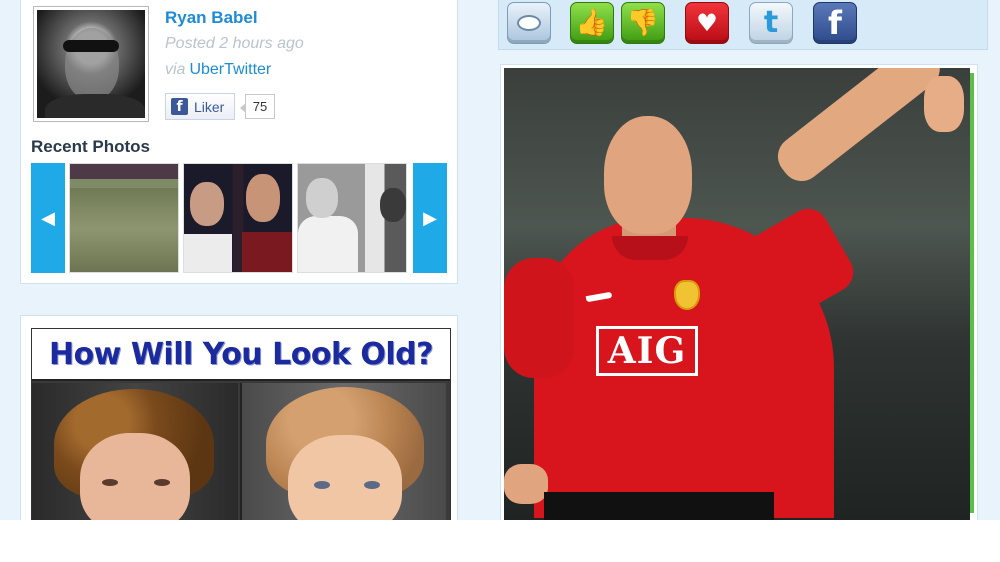 The height and width of the screenshot is (562, 1000). I want to click on photo-arm, so click(858, 129).